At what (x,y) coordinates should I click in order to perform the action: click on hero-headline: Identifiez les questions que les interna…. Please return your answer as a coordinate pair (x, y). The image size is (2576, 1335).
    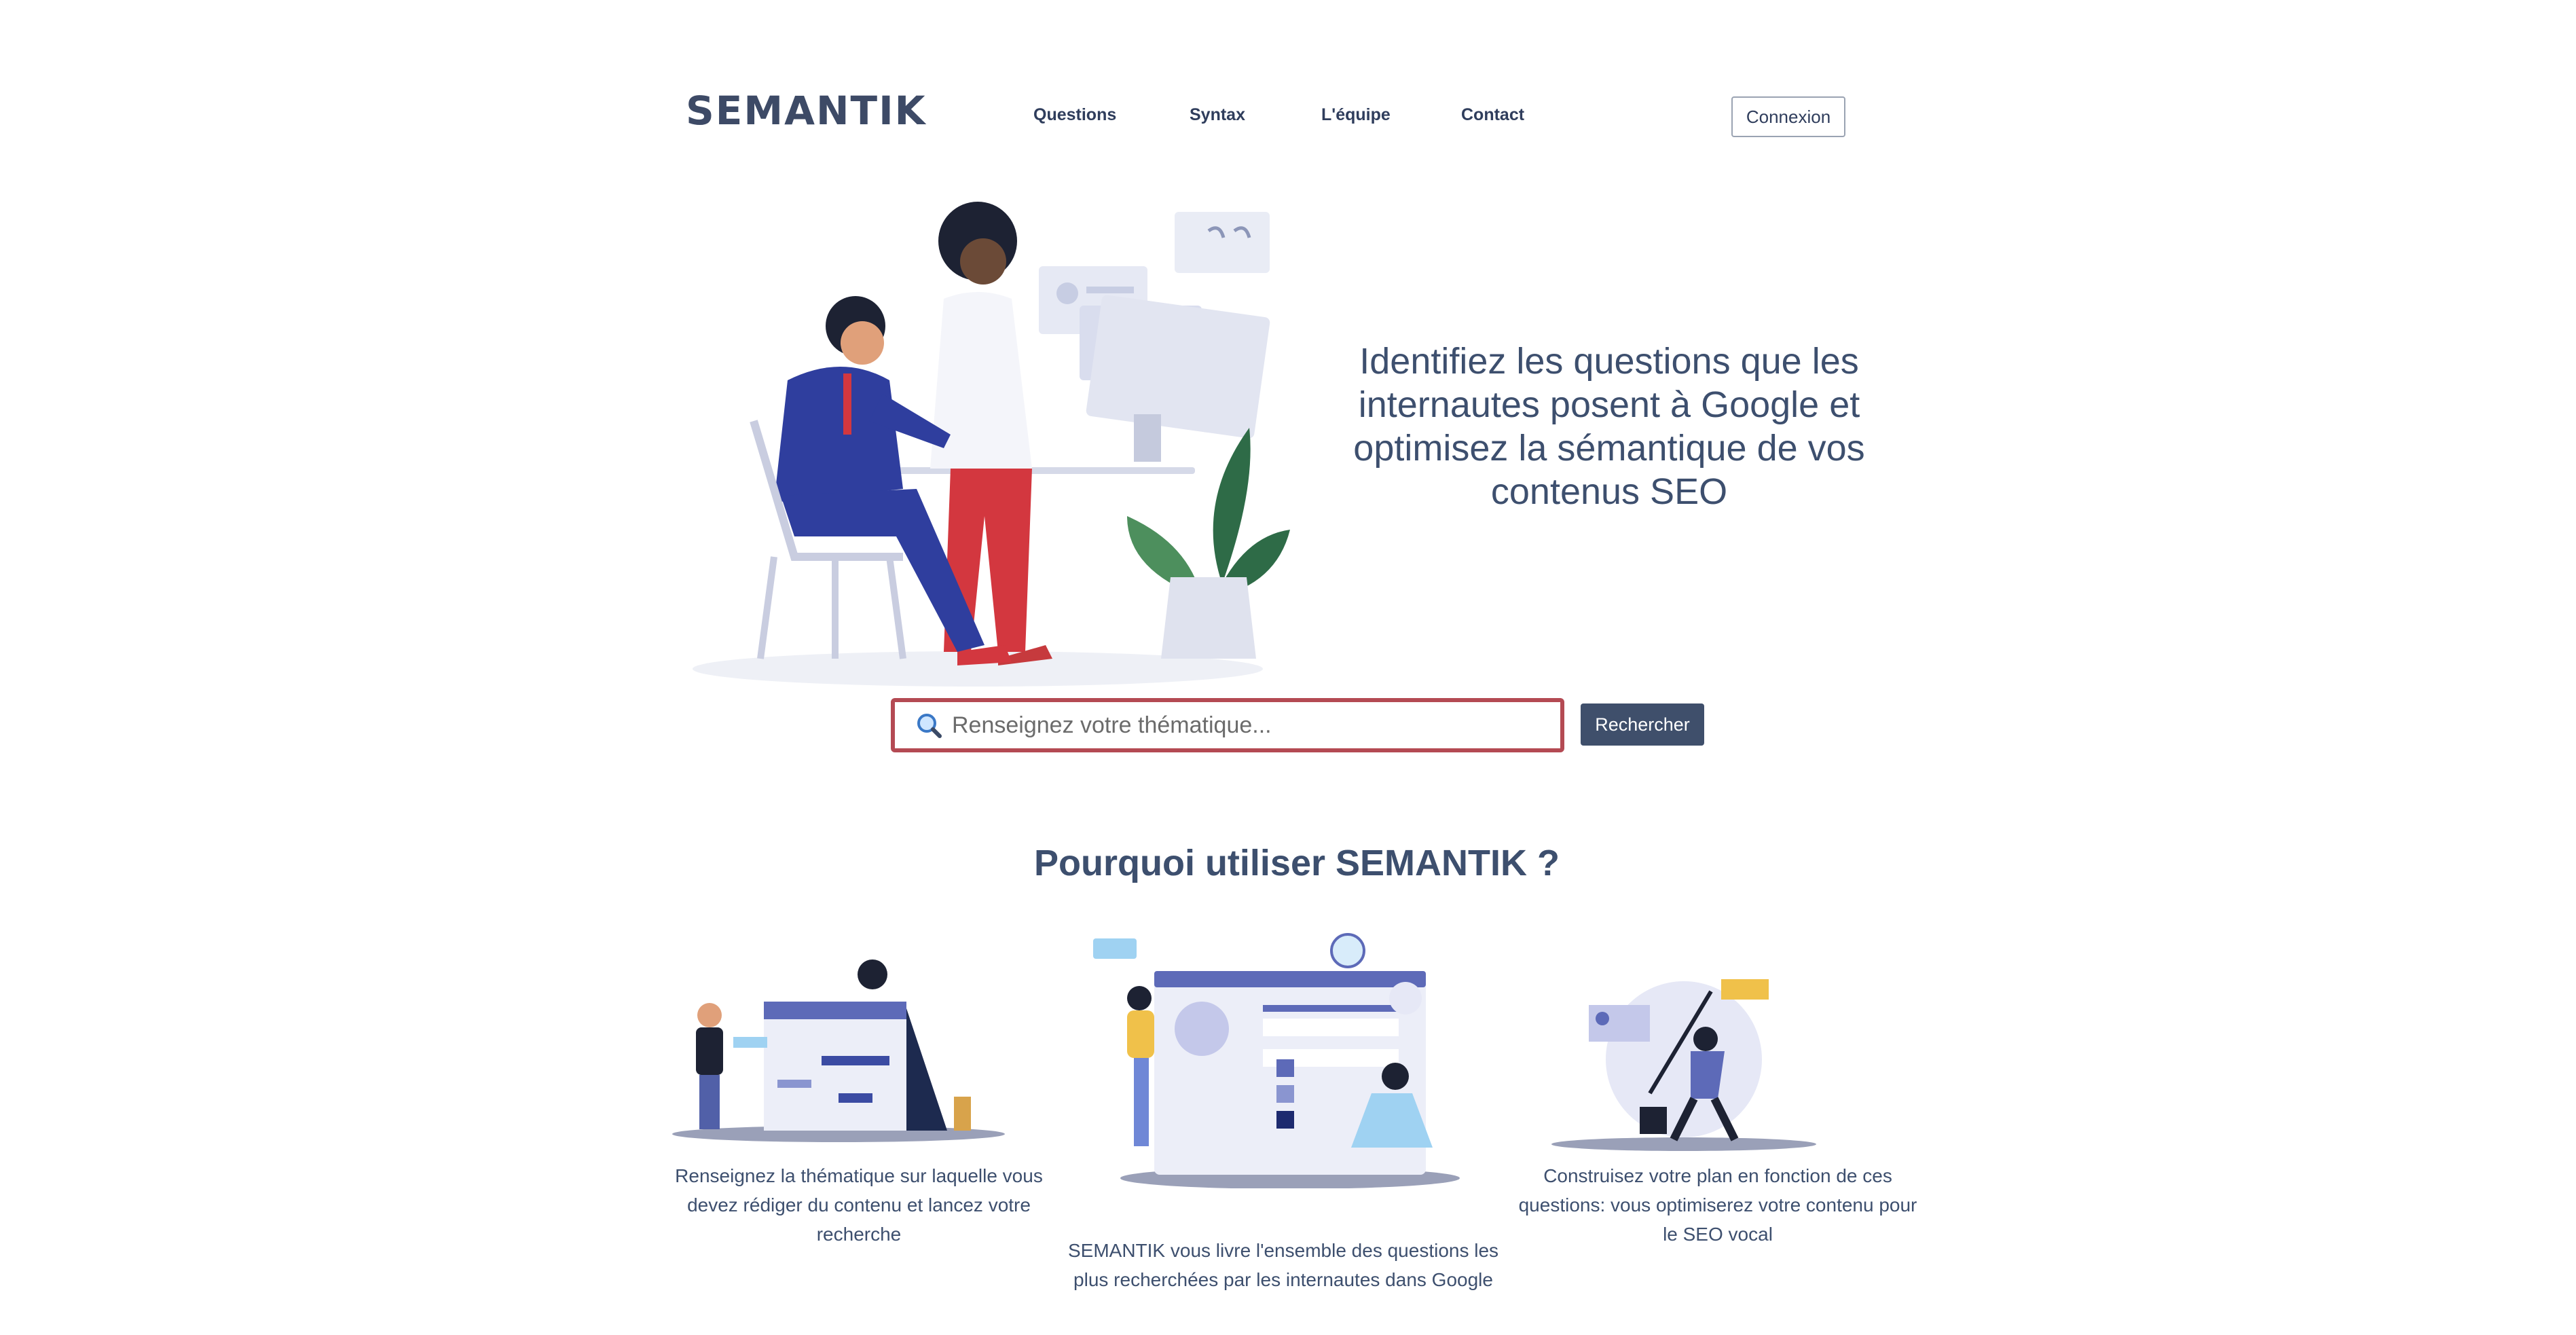
    Looking at the image, I should click on (1609, 427).